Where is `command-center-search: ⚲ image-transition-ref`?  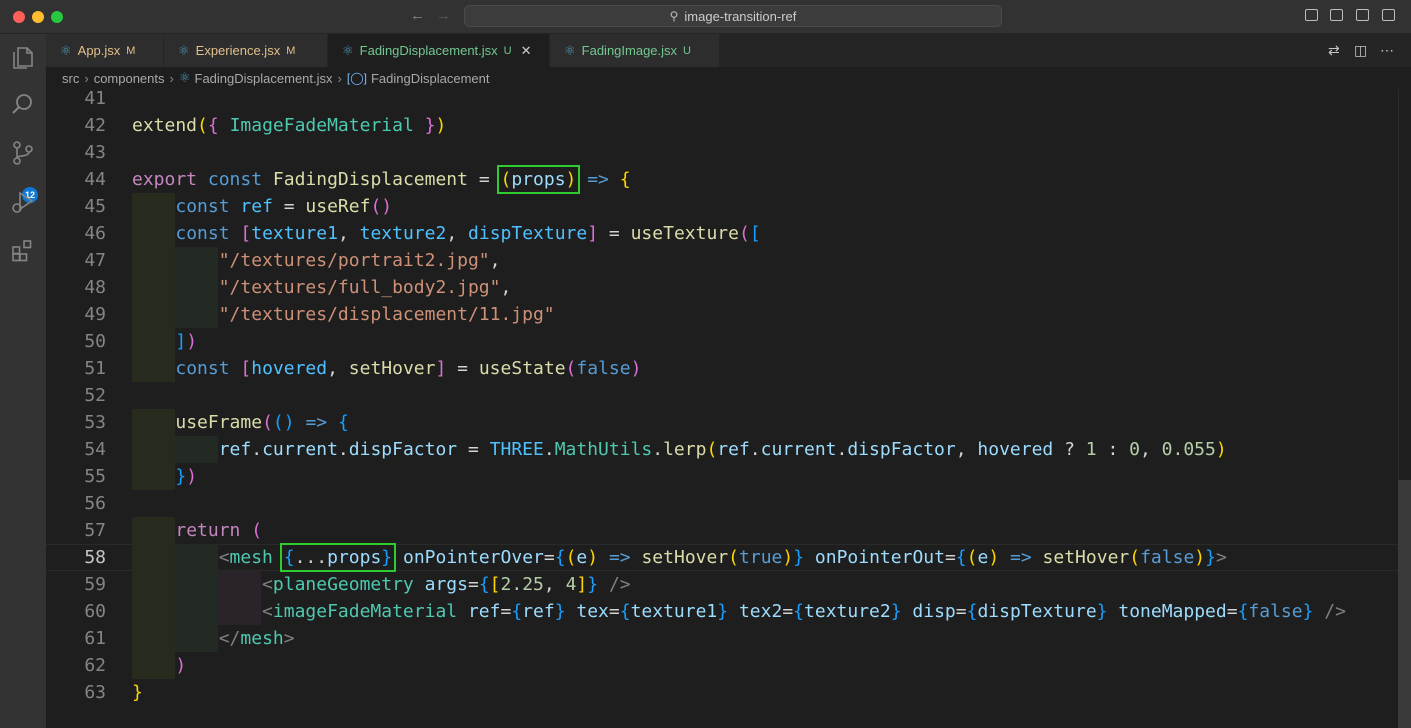
command-center-search: ⚲ image-transition-ref is located at coordinates (733, 16).